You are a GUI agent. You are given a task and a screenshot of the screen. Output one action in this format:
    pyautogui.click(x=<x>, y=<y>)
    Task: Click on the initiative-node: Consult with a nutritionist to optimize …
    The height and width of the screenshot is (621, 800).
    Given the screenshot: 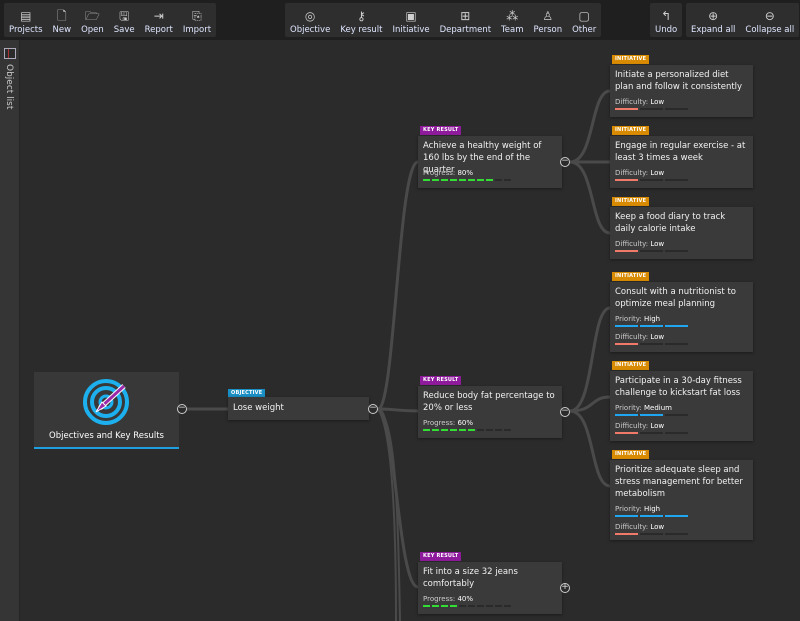 What is the action you would take?
    pyautogui.click(x=681, y=317)
    